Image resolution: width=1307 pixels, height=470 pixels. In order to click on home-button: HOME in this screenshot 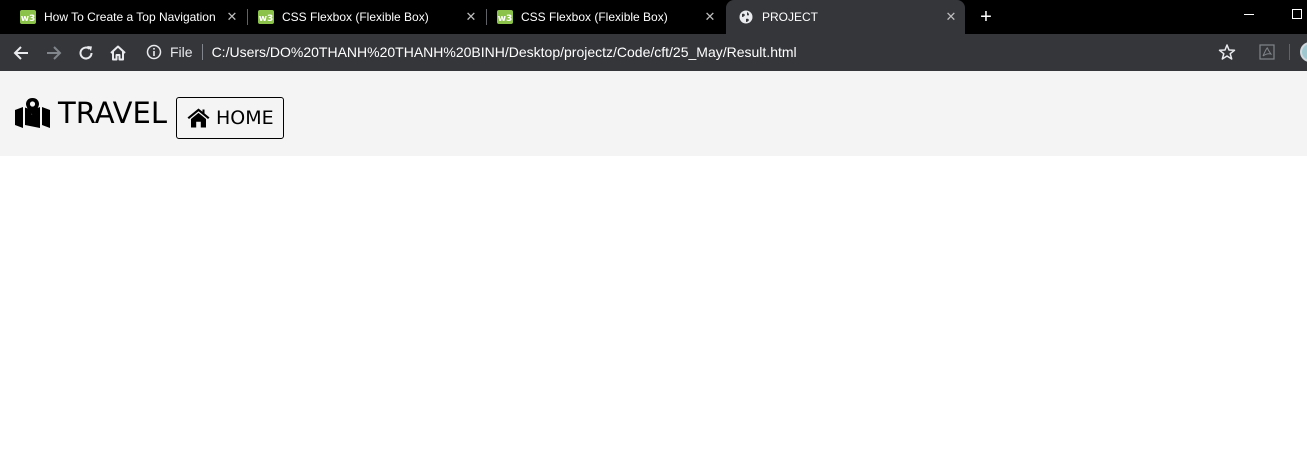, I will do `click(230, 118)`.